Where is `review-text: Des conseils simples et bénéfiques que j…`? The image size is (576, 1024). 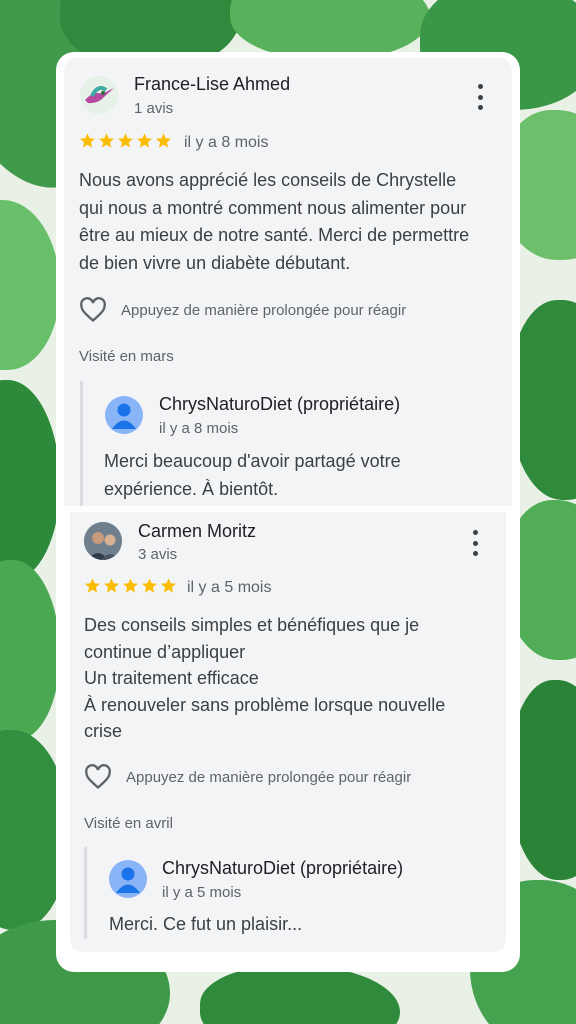 review-text: Des conseils simples et bénéfiques que j… is located at coordinates (265, 678).